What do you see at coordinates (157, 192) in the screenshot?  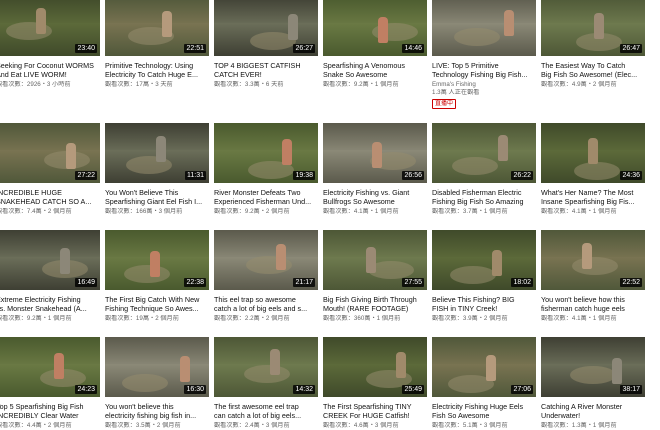 I see `video-title-line-1: You Won't Believe This` at bounding box center [157, 192].